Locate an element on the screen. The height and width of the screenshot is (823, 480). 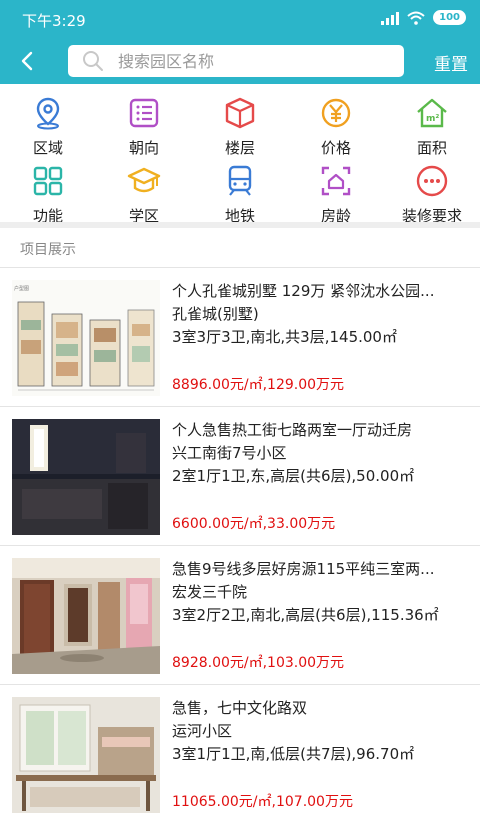
search-box is located at coordinates (236, 61).